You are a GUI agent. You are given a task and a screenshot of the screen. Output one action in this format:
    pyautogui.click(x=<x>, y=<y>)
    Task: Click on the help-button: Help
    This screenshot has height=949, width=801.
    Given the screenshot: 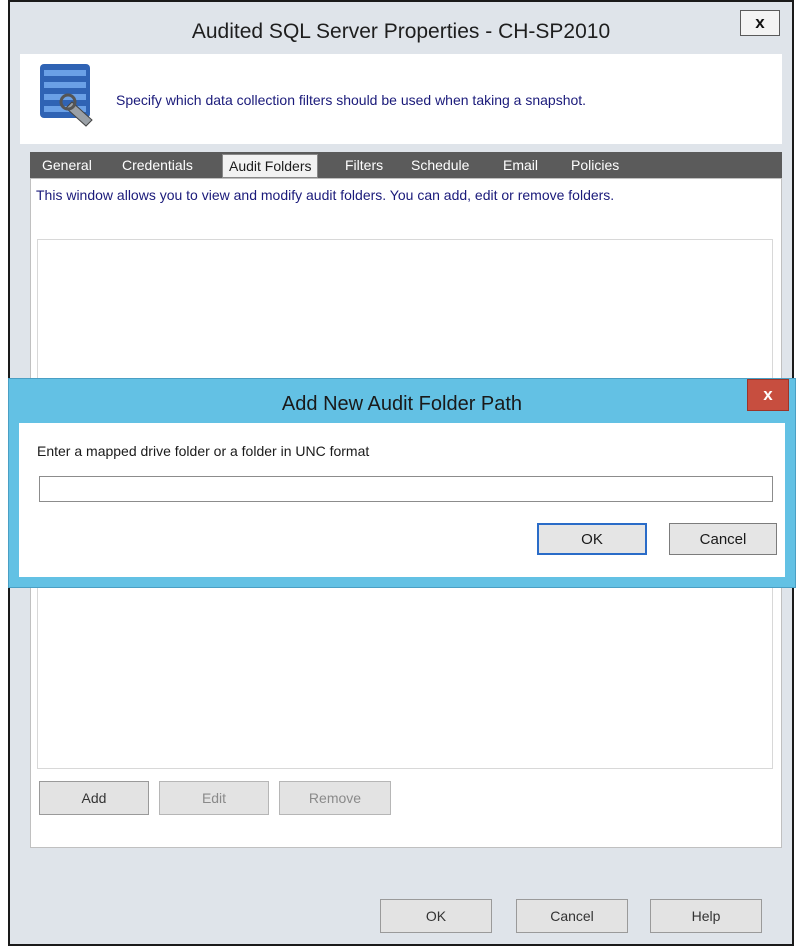 What is the action you would take?
    pyautogui.click(x=706, y=916)
    